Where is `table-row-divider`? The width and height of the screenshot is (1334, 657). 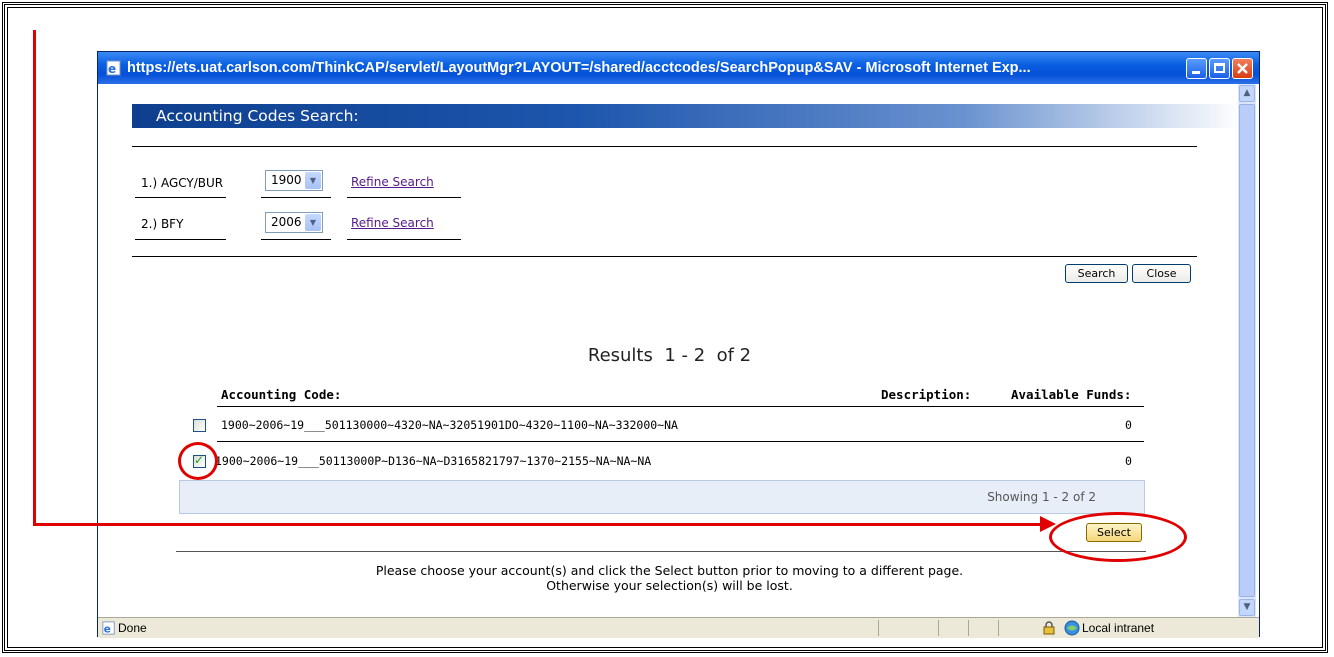
table-row-divider is located at coordinates (680, 441).